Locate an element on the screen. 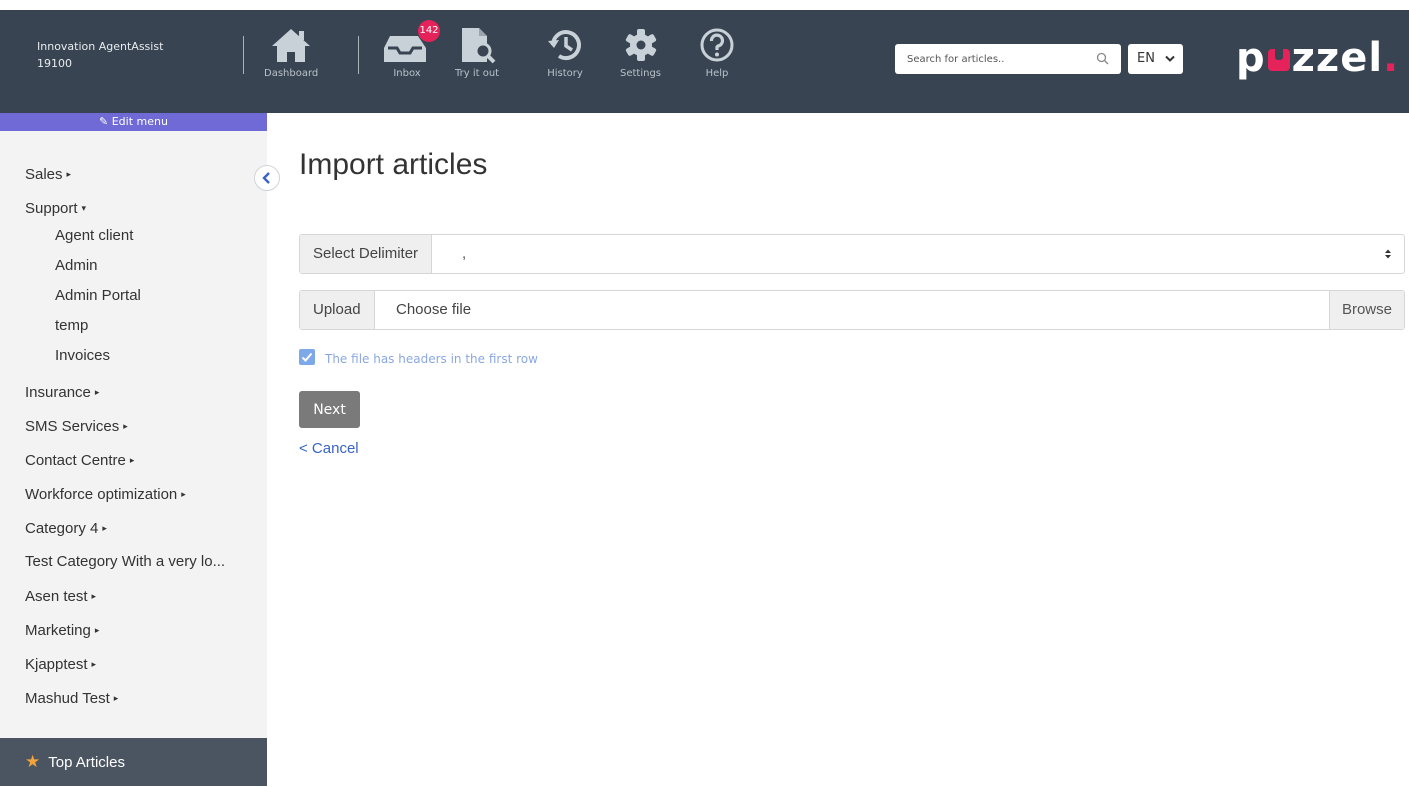  help-icon is located at coordinates (717, 45).